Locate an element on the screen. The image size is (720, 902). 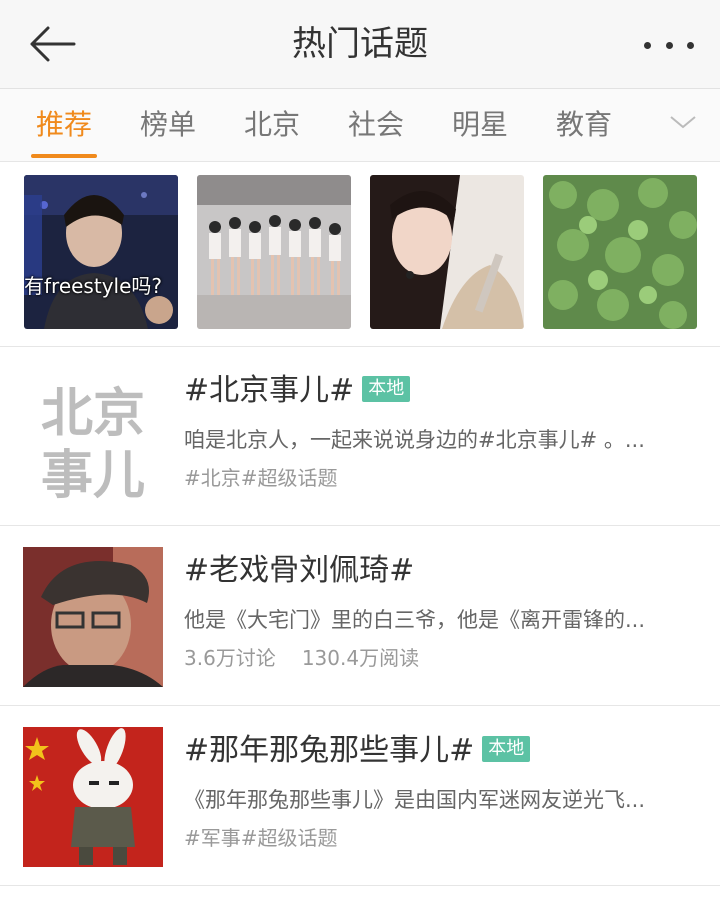
topic-title-text: #那年那兔那些事儿# is located at coordinates (329, 750).